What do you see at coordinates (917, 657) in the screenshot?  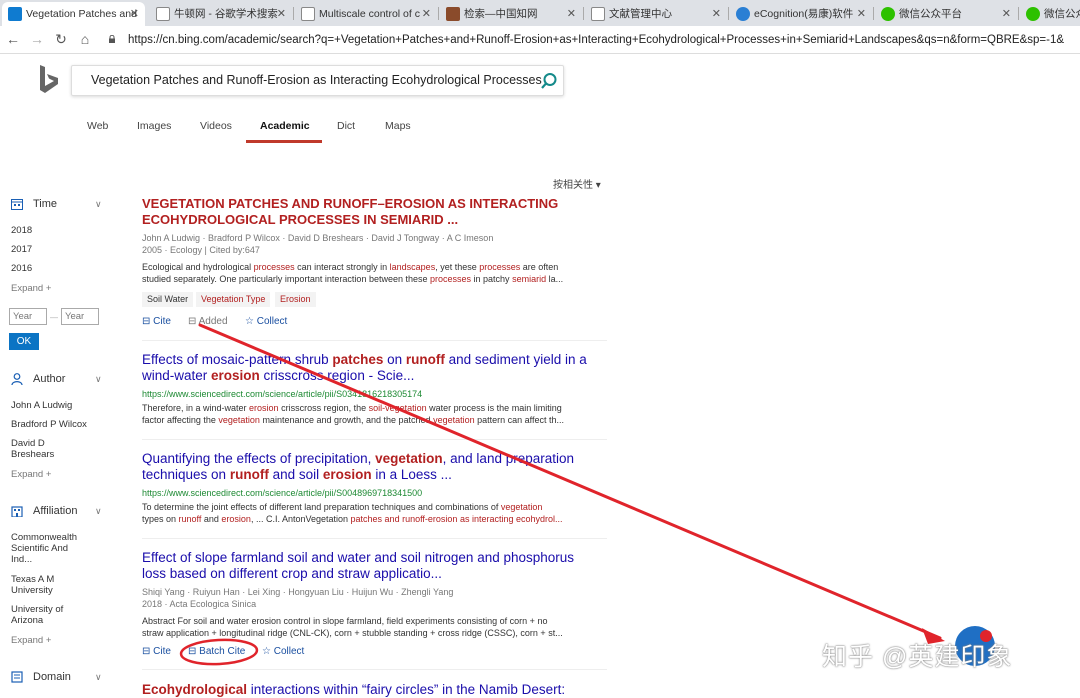 I see `zhihu-watermark: 知乎 @英建印象` at bounding box center [917, 657].